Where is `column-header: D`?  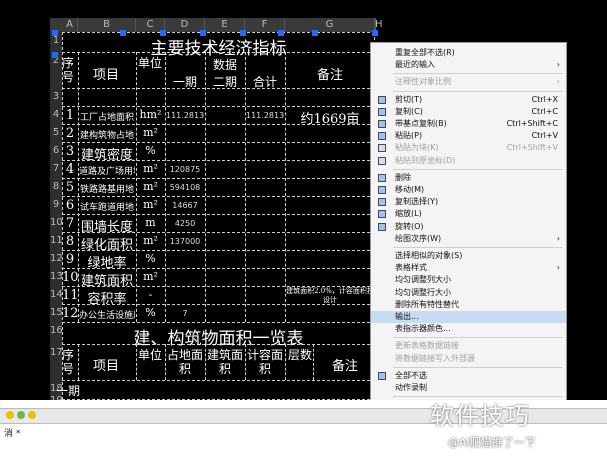 column-header: D is located at coordinates (185, 25).